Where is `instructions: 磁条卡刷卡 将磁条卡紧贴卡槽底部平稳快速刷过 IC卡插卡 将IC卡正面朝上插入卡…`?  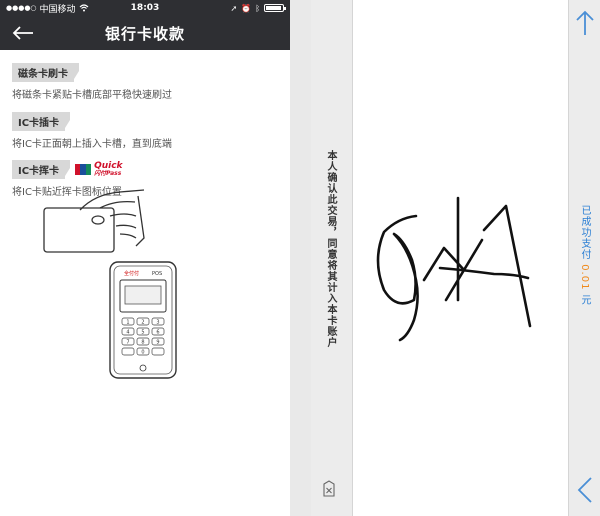 instructions: 磁条卡刷卡 将磁条卡紧贴卡槽底部平稳快速刷过 IC卡插卡 将IC卡正面朝上插入卡… is located at coordinates (145, 124).